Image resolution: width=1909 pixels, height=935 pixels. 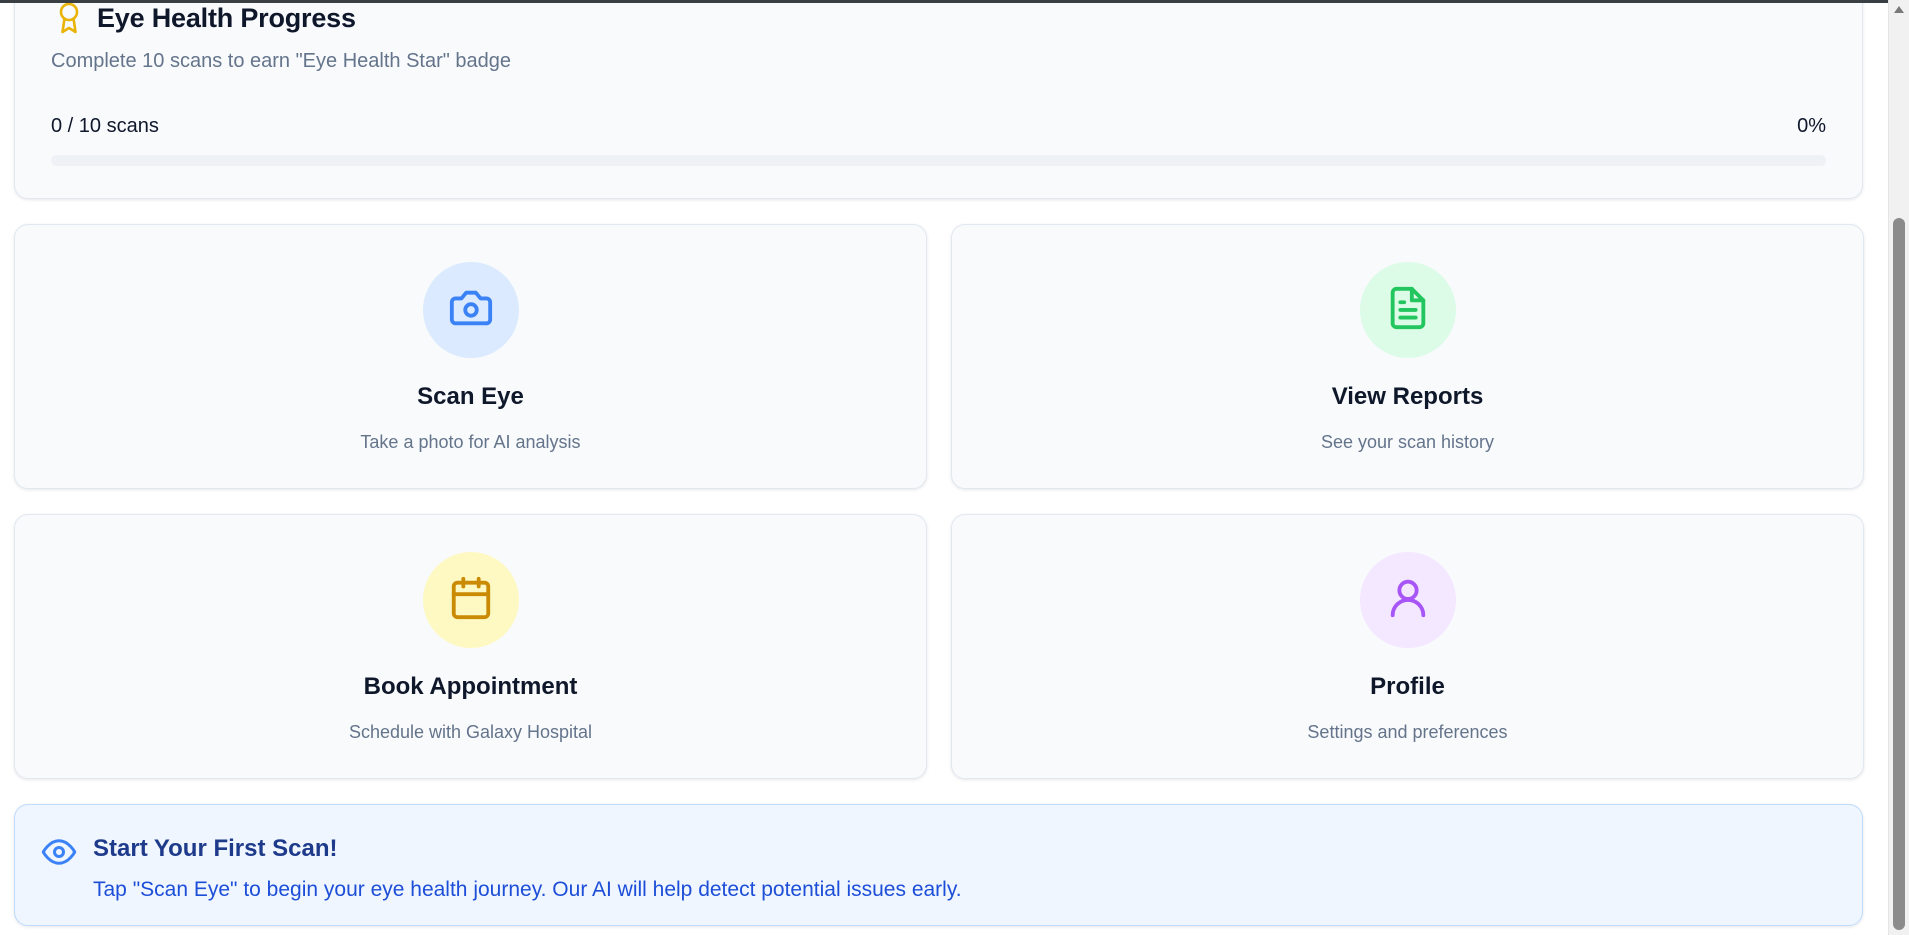 I want to click on award-icon, so click(x=69, y=18).